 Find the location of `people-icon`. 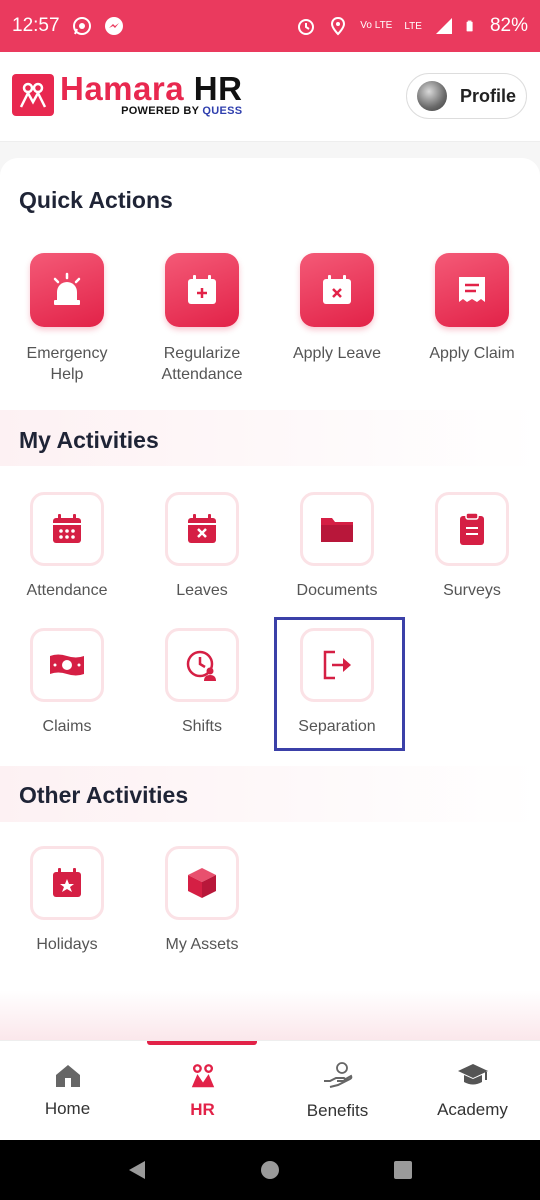

people-icon is located at coordinates (202, 1076).